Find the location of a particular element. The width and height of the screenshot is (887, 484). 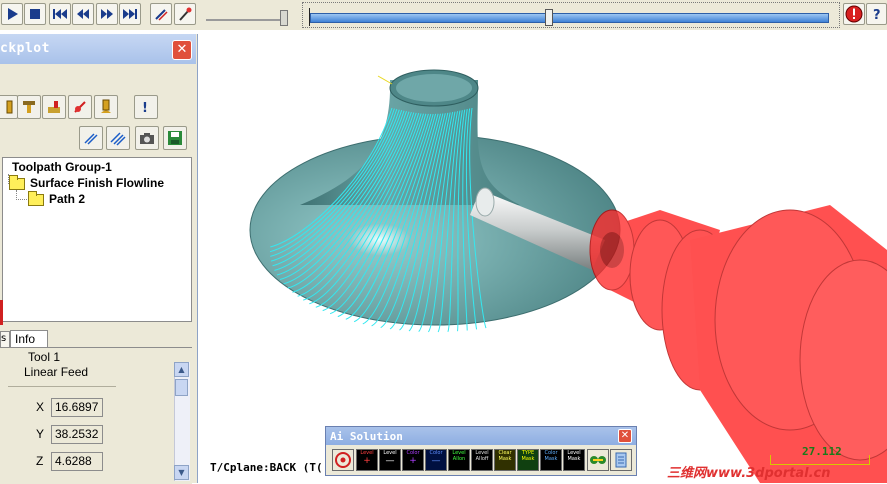

alert-icon is located at coordinates (854, 14).